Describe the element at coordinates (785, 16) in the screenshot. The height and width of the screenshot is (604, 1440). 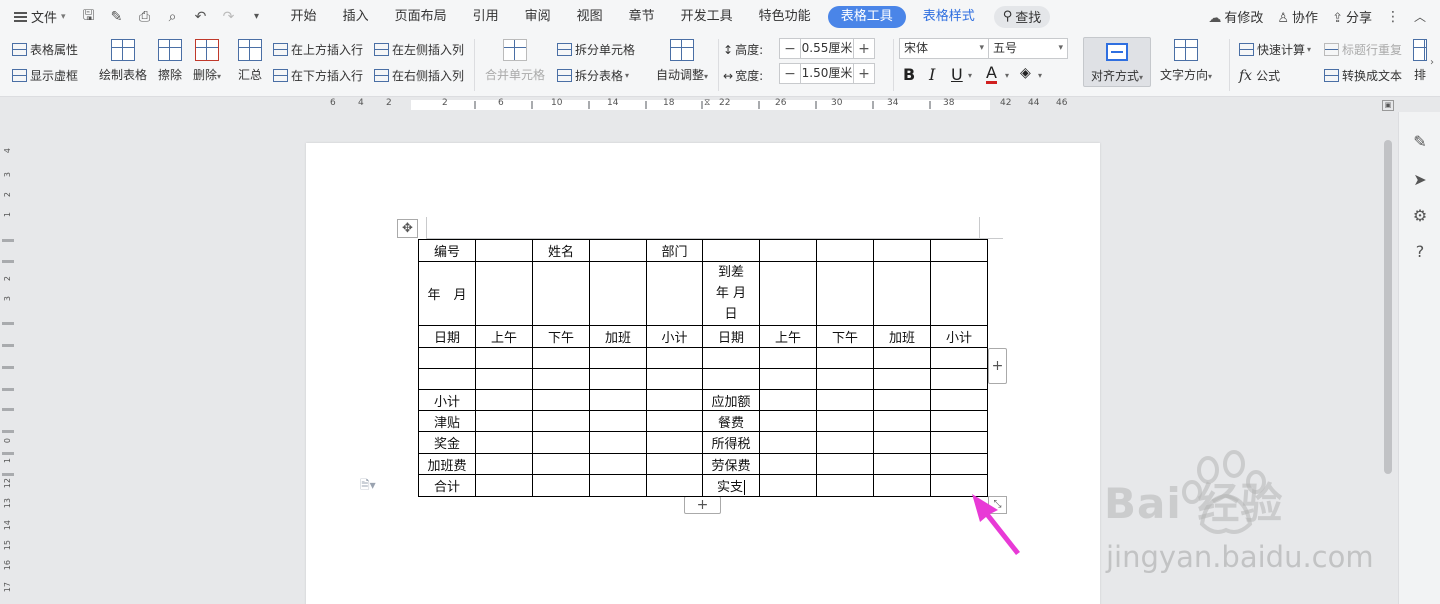
I see `tab-features: 特色功能` at that location.